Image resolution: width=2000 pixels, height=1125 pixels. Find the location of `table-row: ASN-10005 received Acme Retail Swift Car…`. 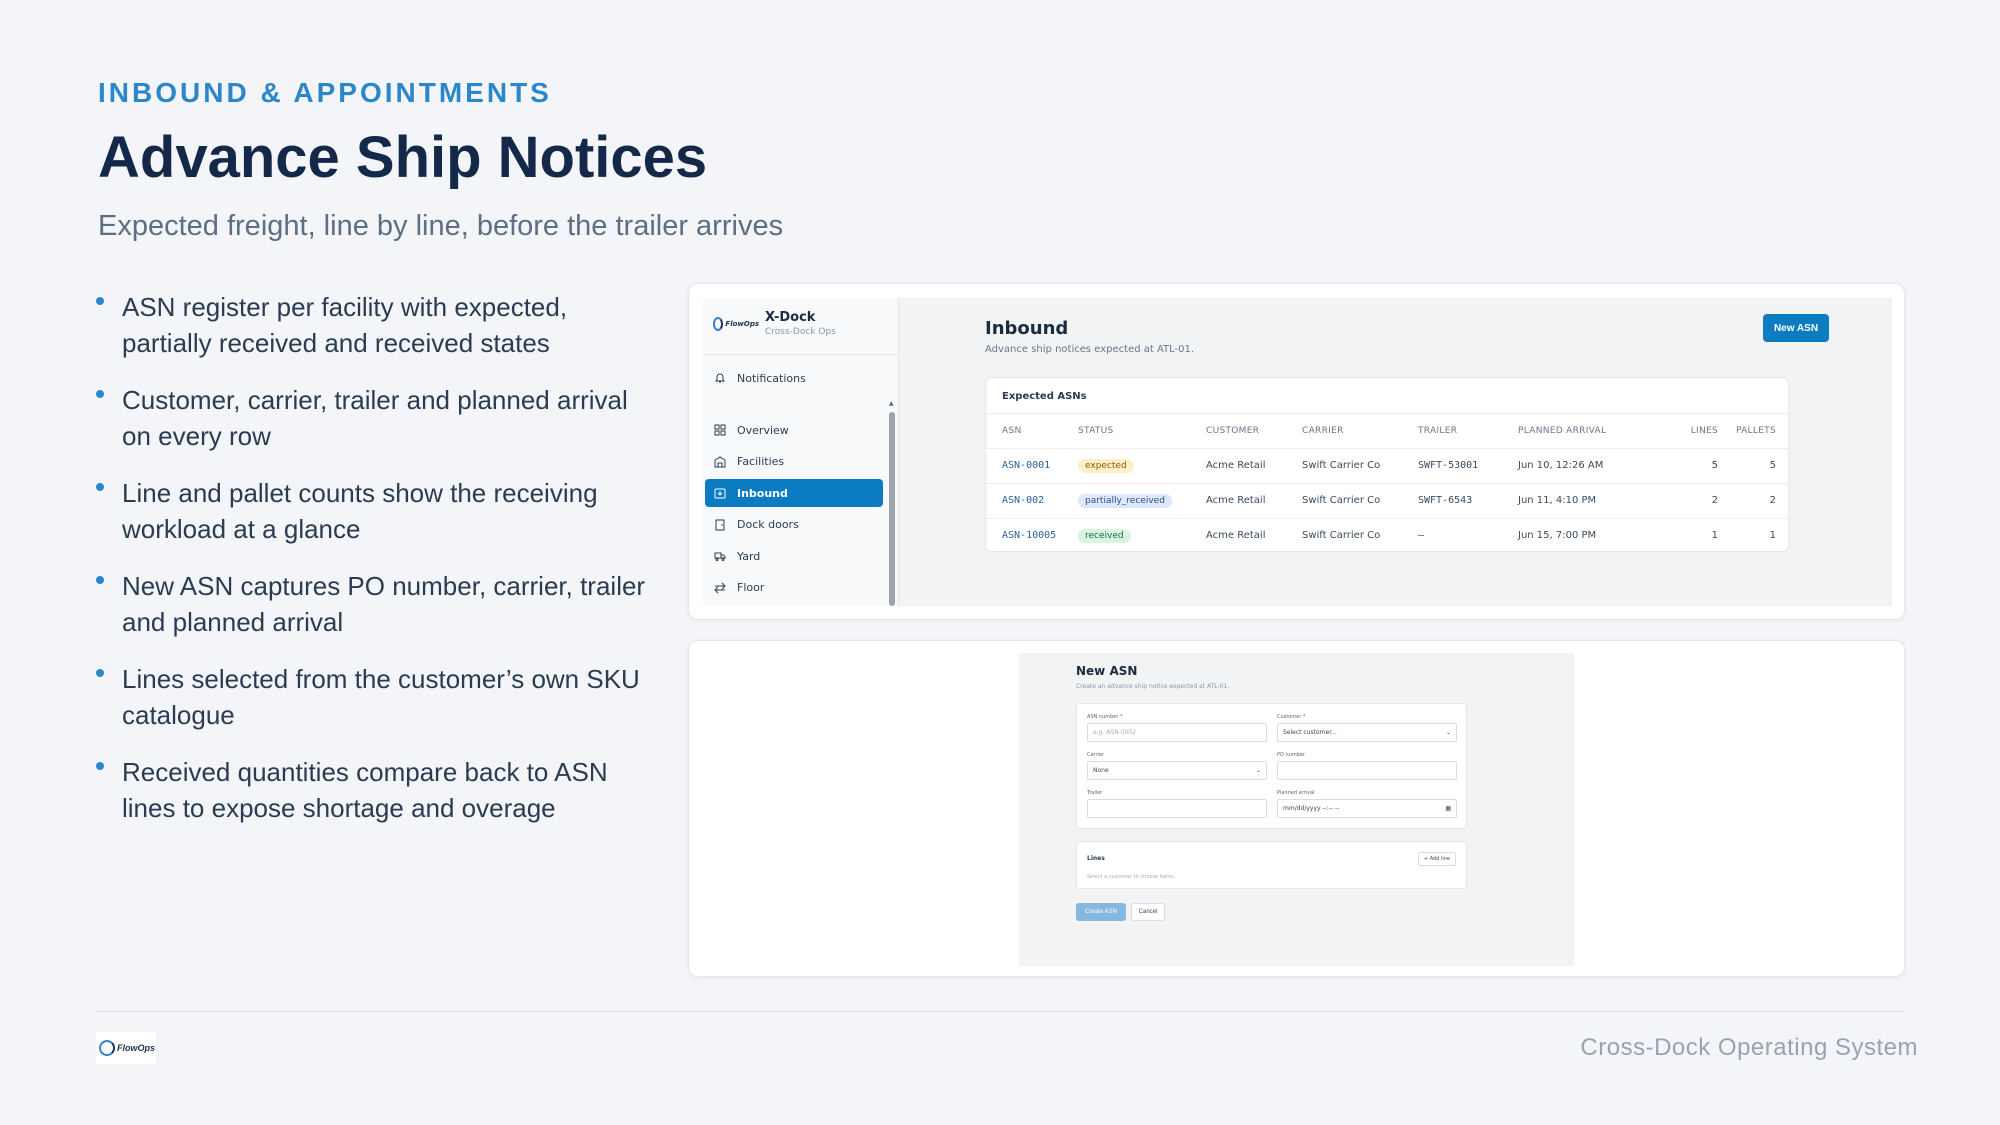

table-row: ASN-10005 received Acme Retail Swift Car… is located at coordinates (1388, 535).